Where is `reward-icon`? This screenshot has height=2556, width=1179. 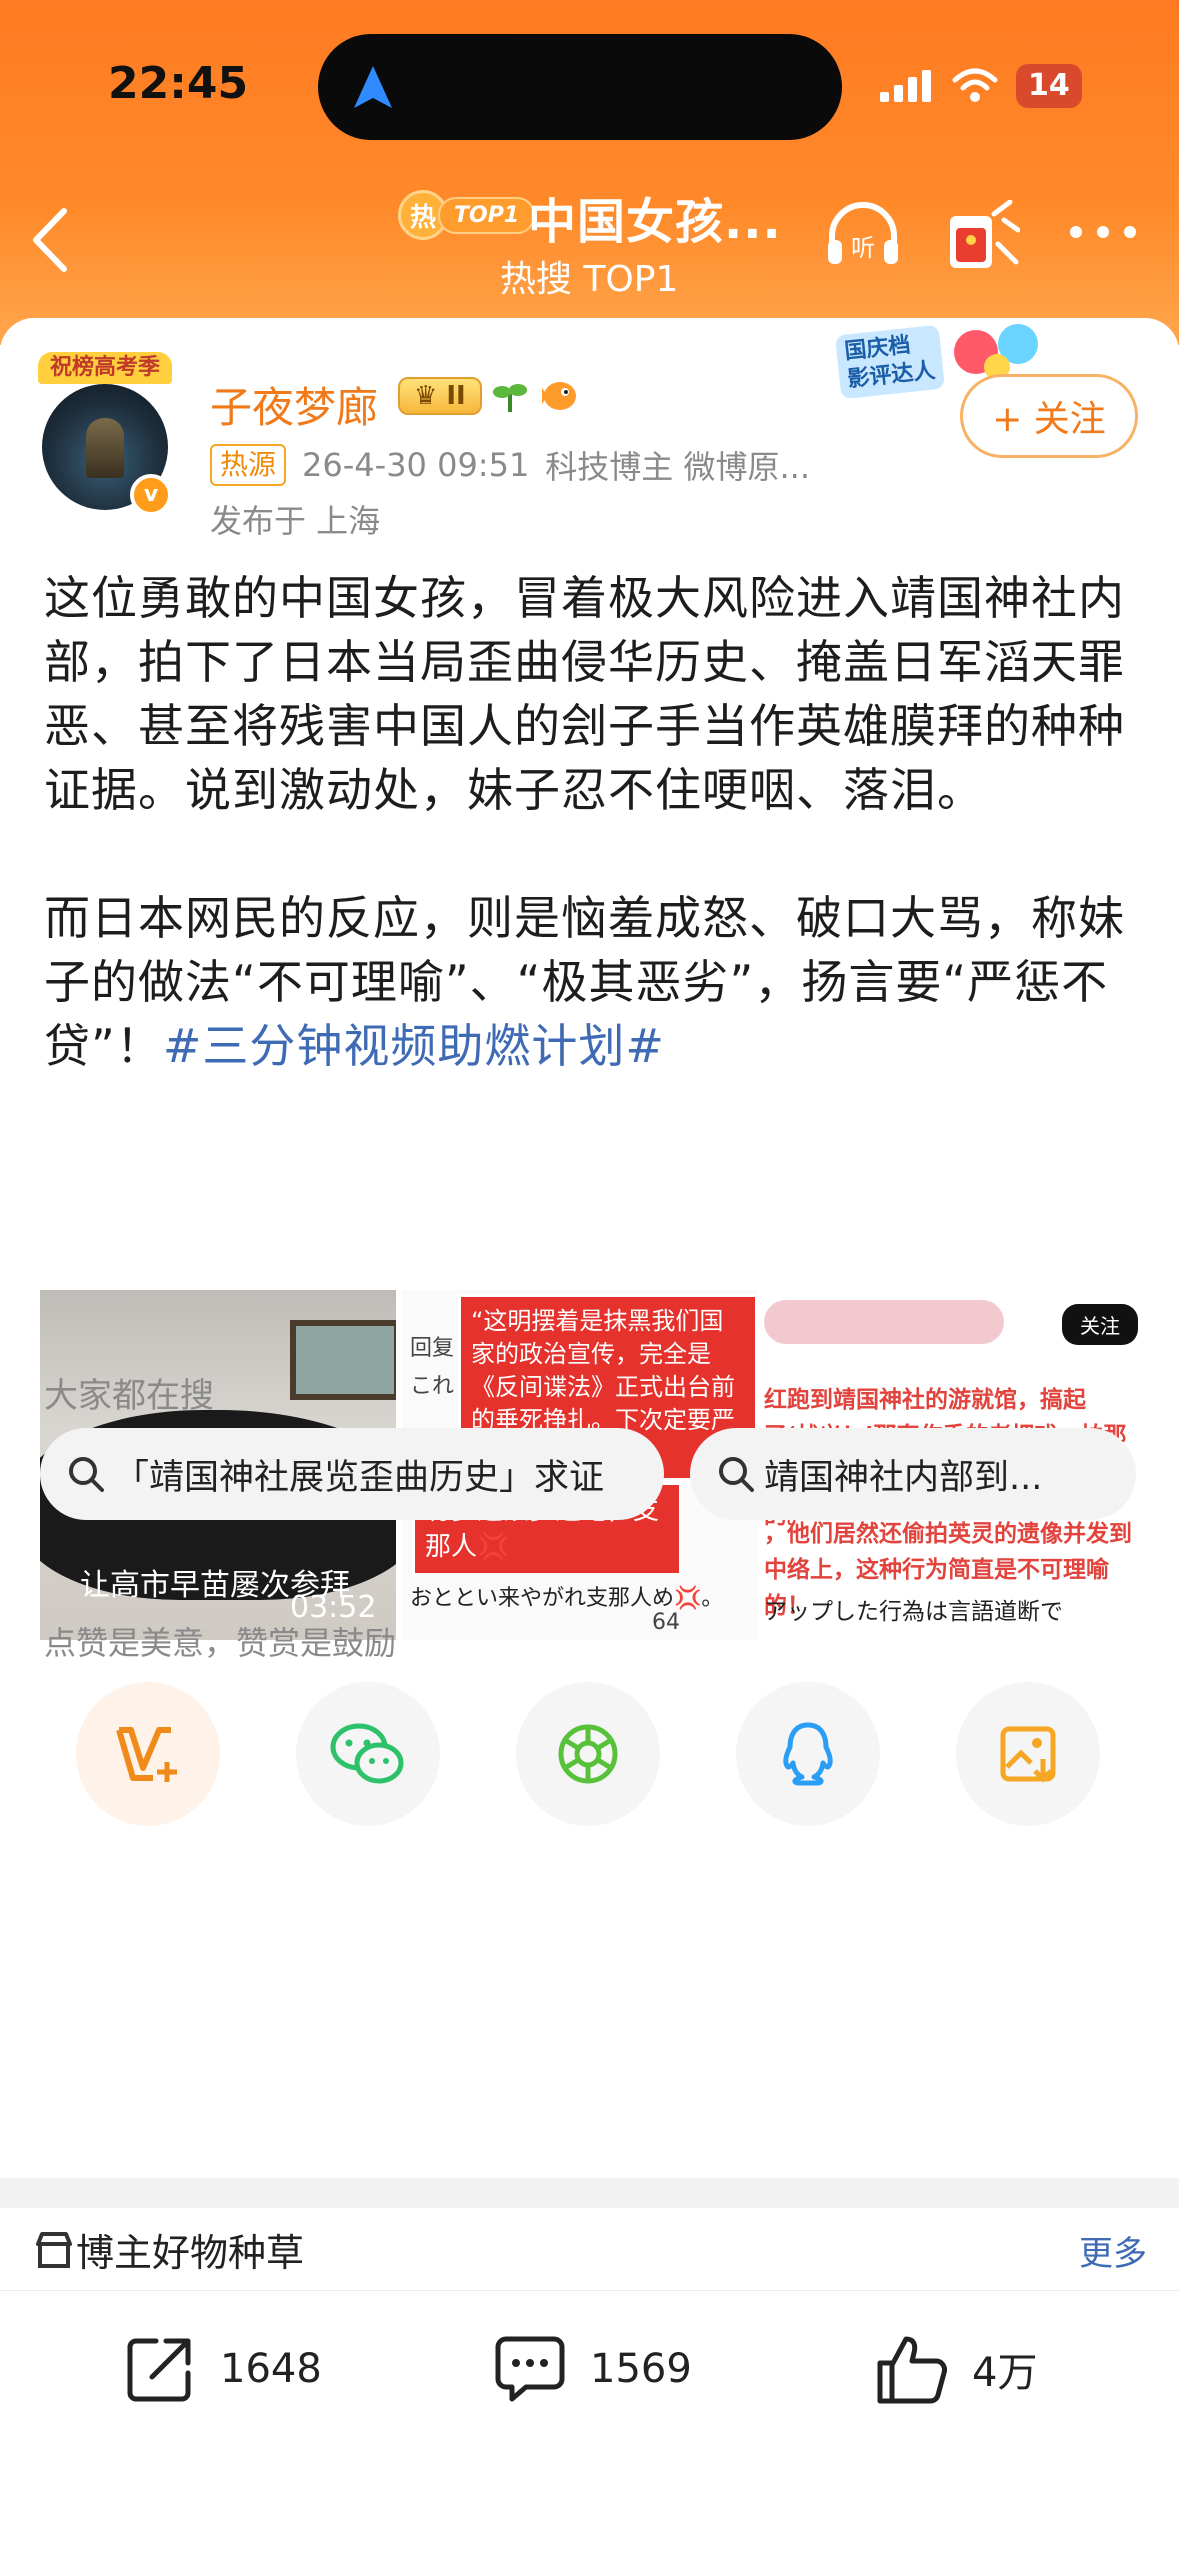 reward-icon is located at coordinates (146, 1754).